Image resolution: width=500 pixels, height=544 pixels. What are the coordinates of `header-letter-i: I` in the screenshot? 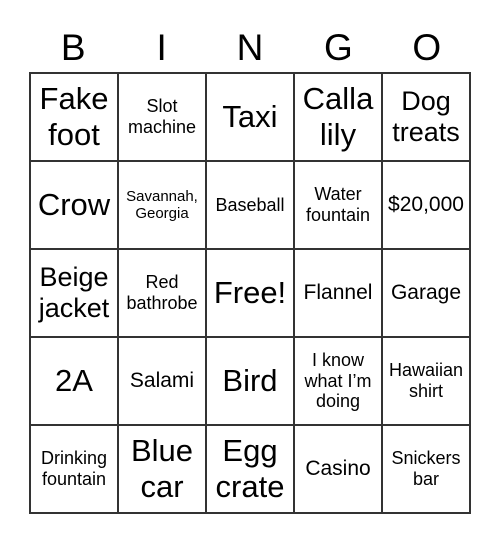 It's located at (161, 47).